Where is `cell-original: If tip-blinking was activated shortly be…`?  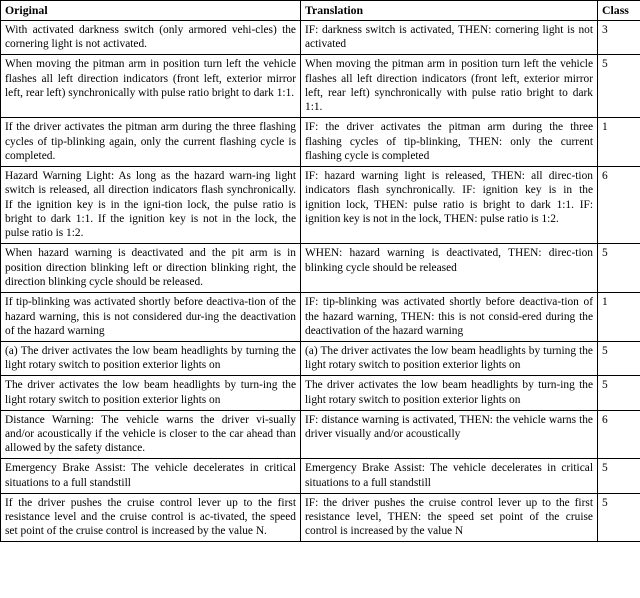 cell-original: If tip-blinking was activated shortly be… is located at coordinates (150, 317).